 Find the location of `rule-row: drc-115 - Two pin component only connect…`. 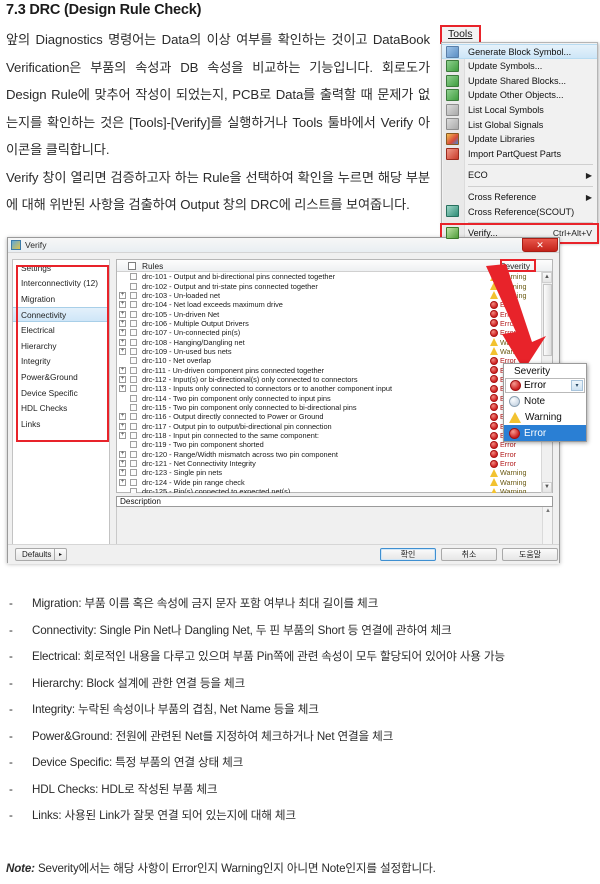

rule-row: drc-115 - Two pin component only connect… is located at coordinates (334, 407).